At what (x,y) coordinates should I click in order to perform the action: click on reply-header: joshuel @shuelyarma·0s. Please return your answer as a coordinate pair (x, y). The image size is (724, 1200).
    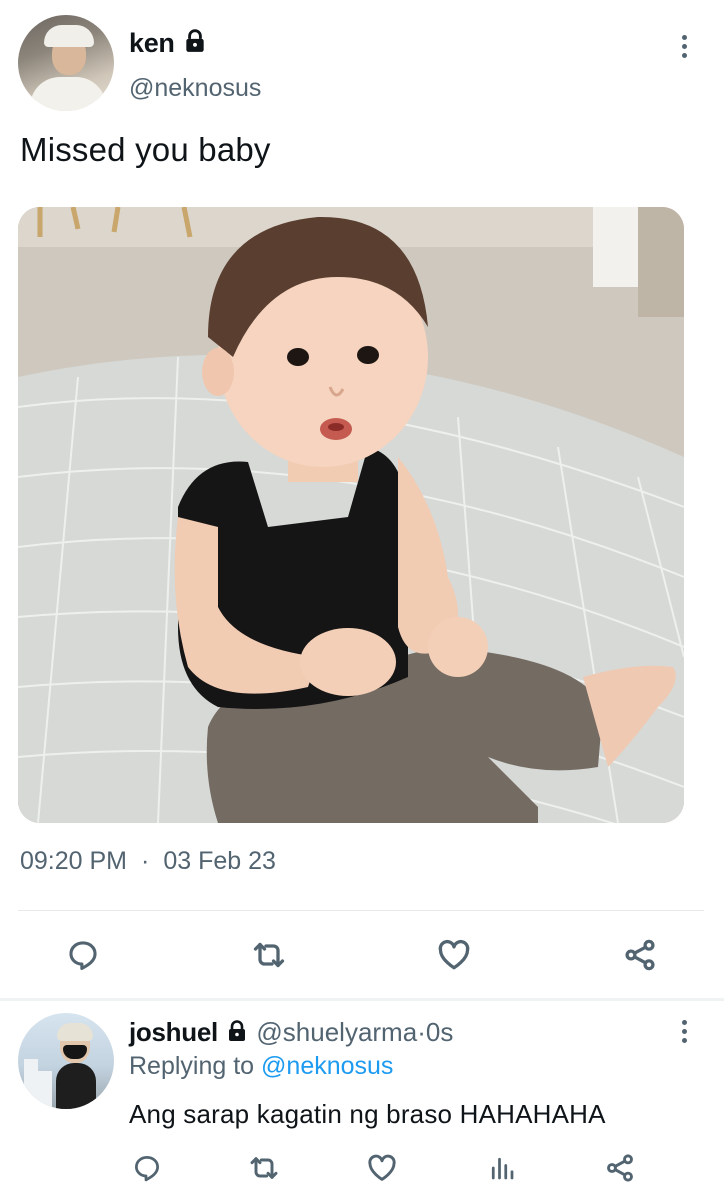
    Looking at the image, I should click on (291, 1033).